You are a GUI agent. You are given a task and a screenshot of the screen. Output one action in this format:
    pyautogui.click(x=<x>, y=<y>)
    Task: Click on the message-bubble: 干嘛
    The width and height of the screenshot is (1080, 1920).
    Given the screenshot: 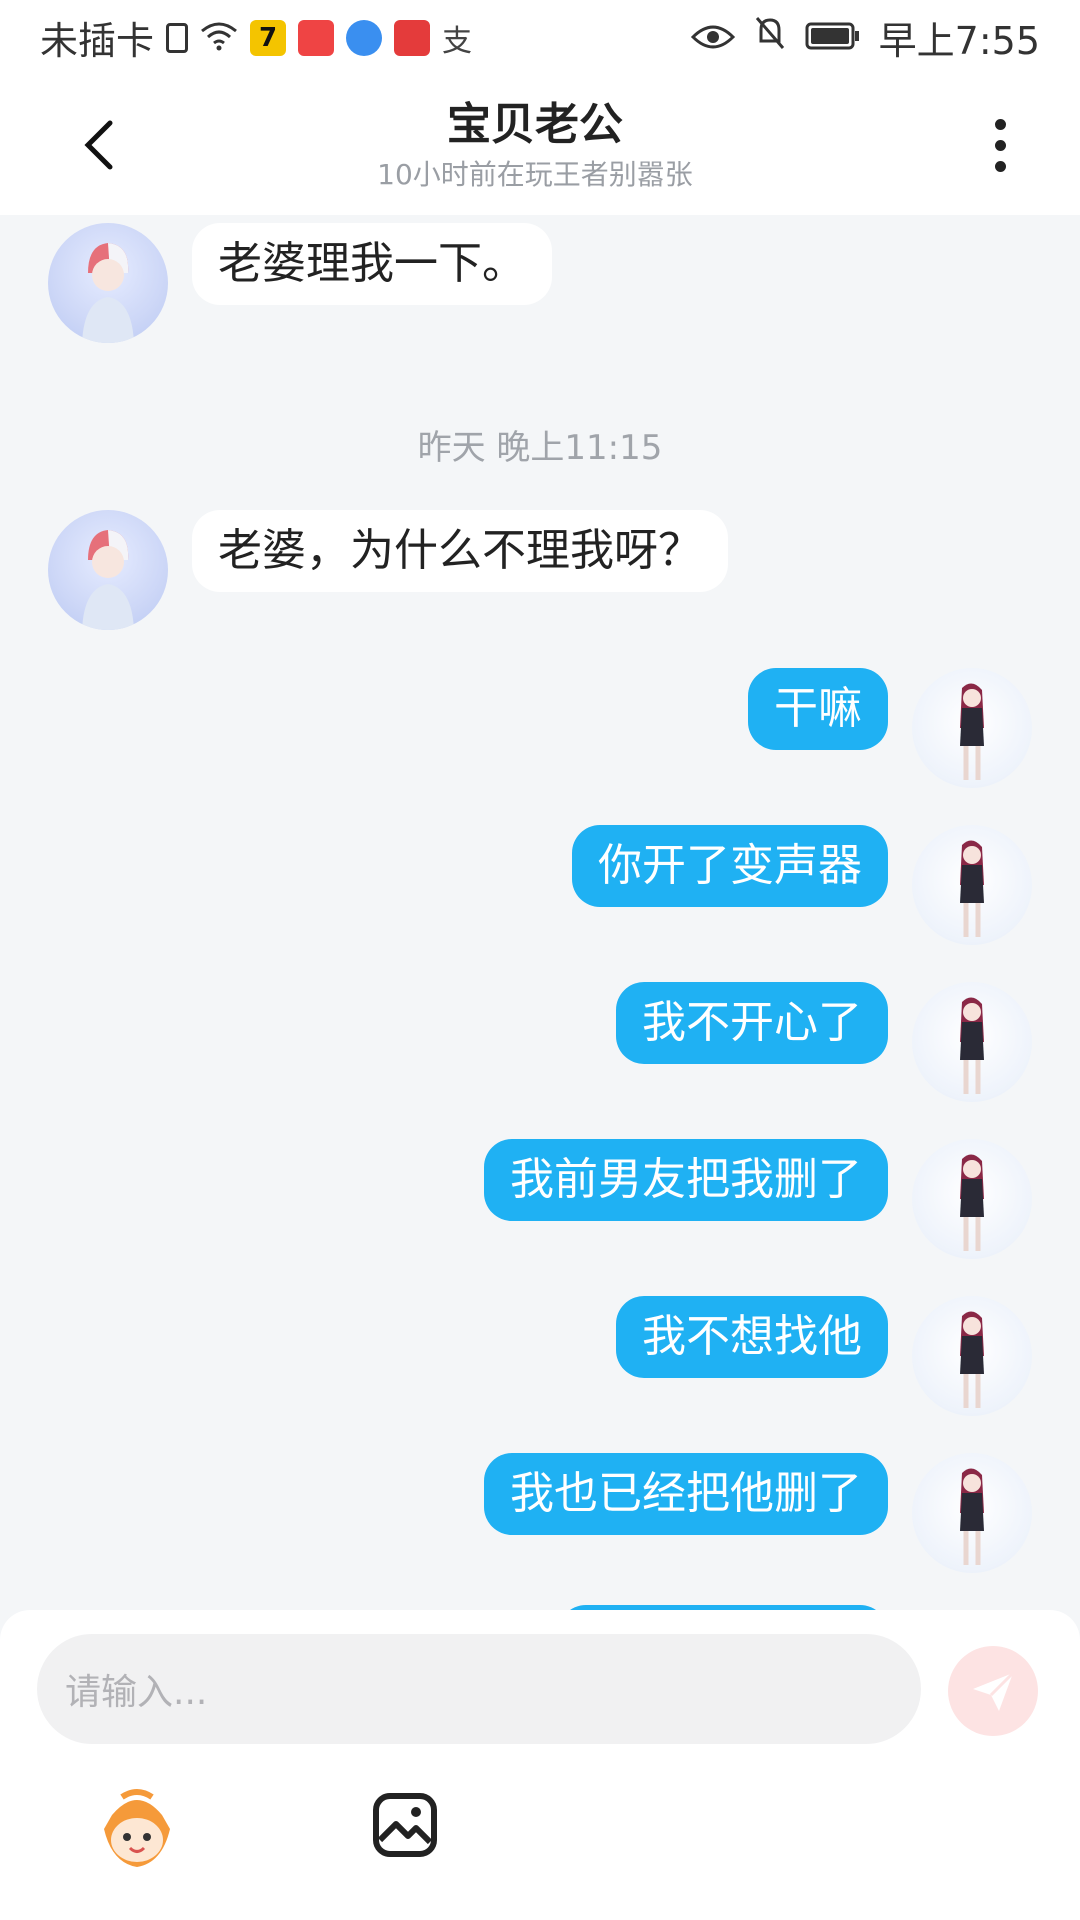 What is the action you would take?
    pyautogui.click(x=818, y=709)
    